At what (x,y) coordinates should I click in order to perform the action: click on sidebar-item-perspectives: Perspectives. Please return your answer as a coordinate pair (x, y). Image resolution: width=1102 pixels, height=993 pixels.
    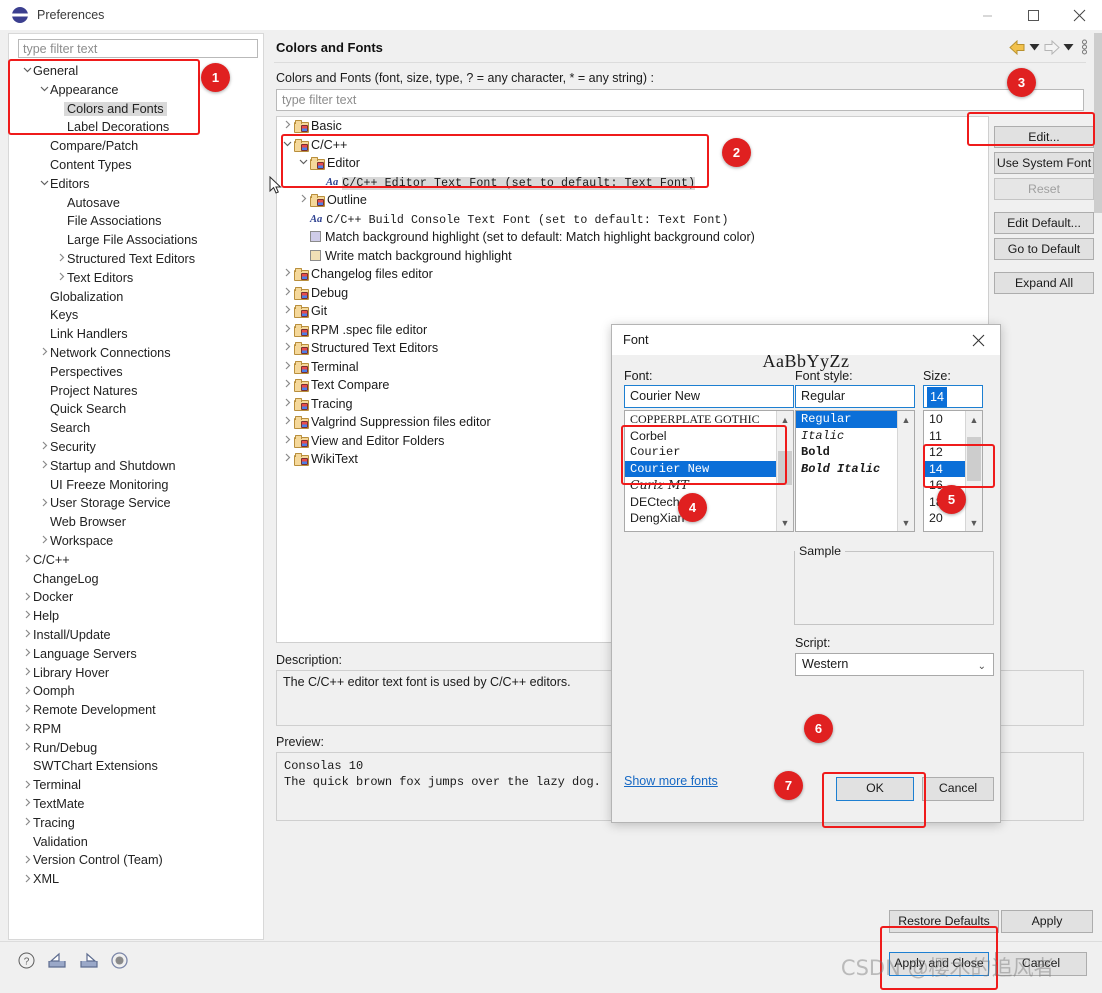
    Looking at the image, I should click on (136, 372).